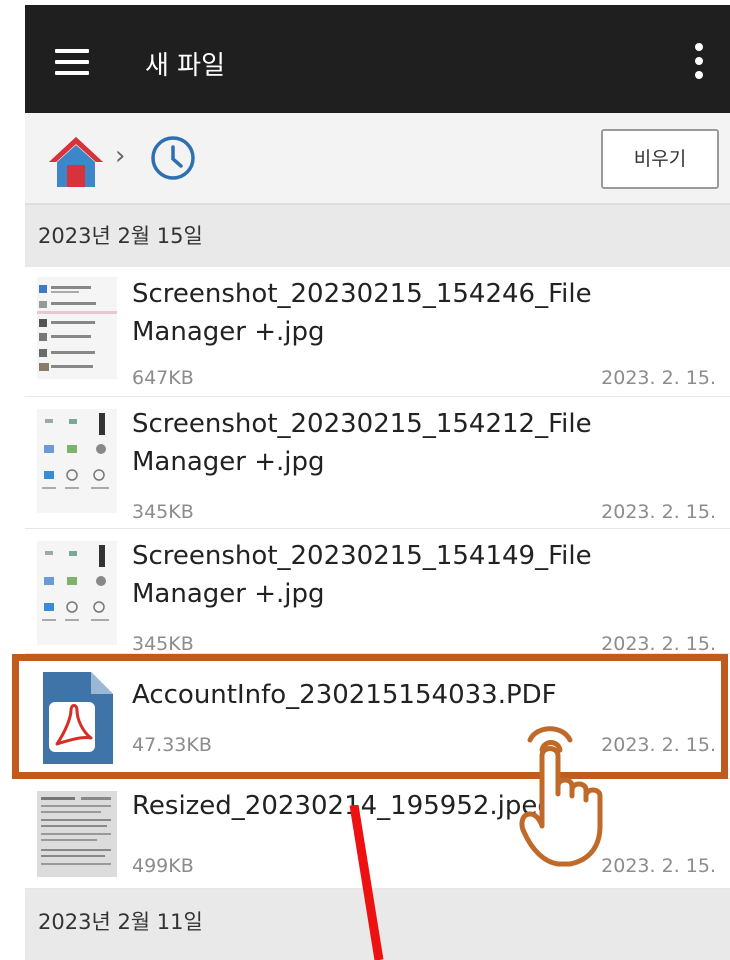  What do you see at coordinates (377, 59) in the screenshot?
I see `app-bar: 새 파일` at bounding box center [377, 59].